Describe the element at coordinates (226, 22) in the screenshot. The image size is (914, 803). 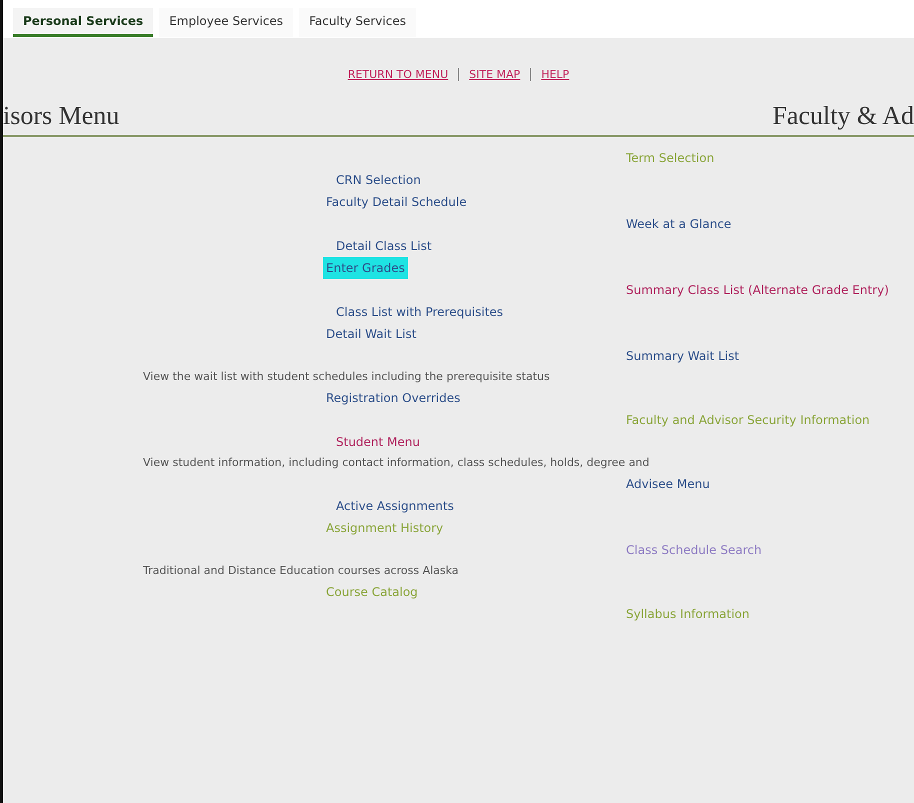
I see `nav-tab: Employee Services` at that location.